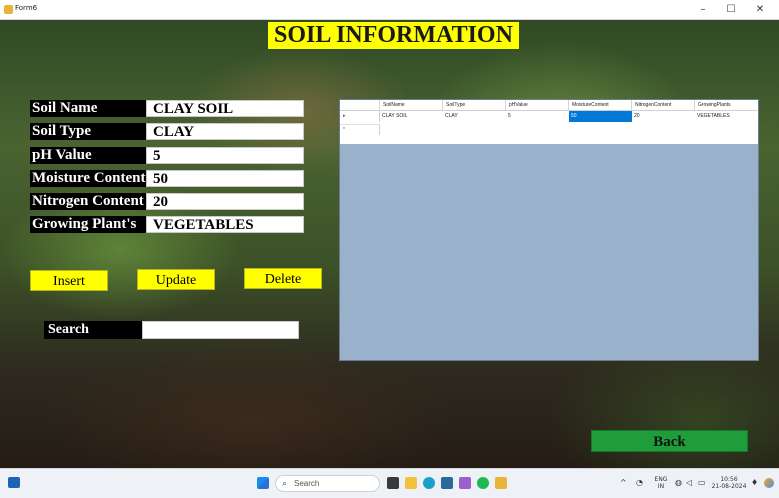  What do you see at coordinates (263, 483) in the screenshot?
I see `start-windows-icon` at bounding box center [263, 483].